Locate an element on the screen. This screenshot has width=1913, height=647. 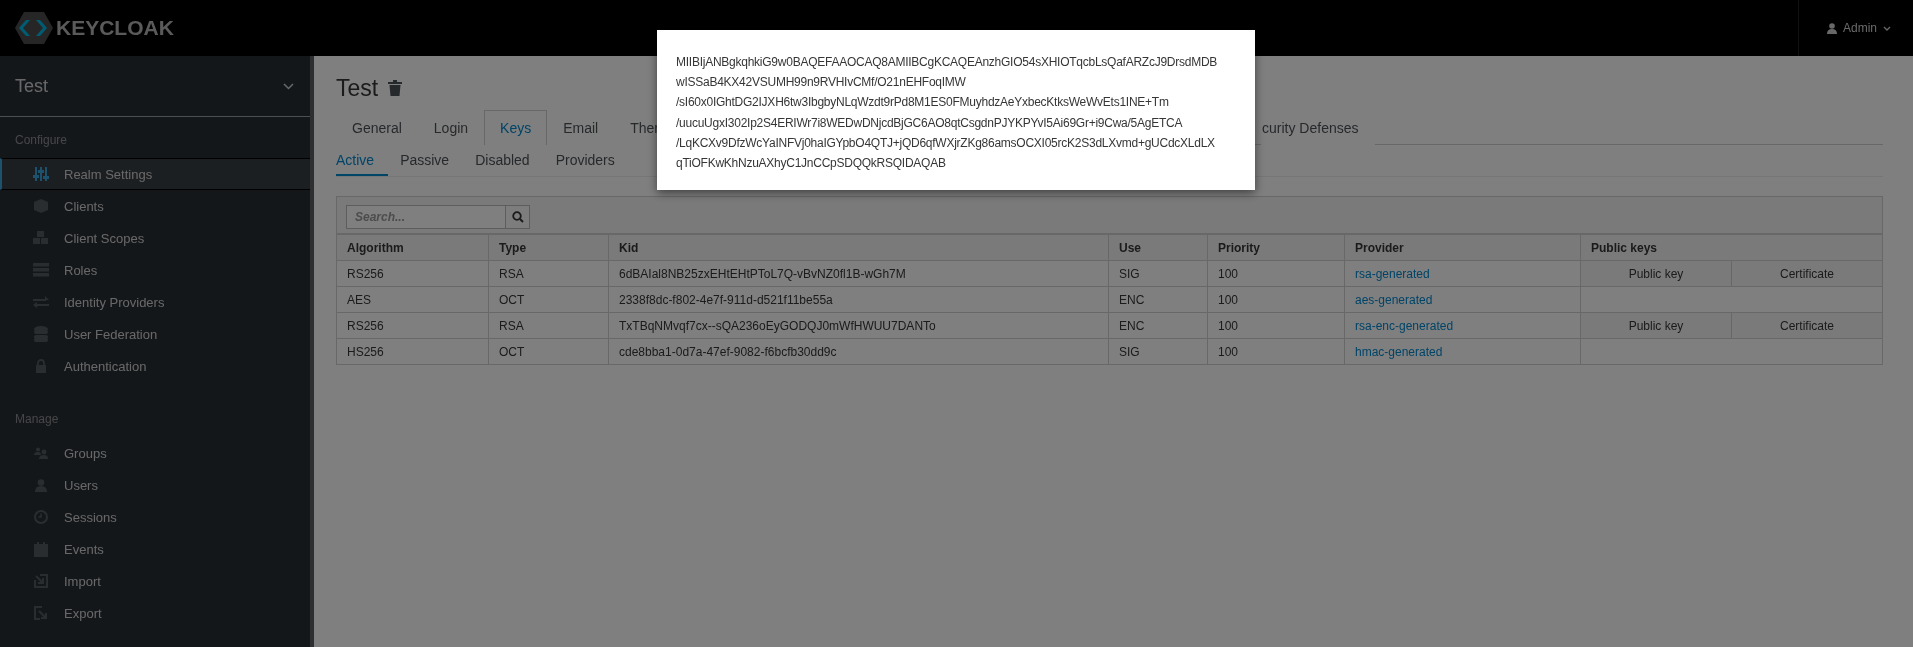
subtab: Providers is located at coordinates (592, 160).